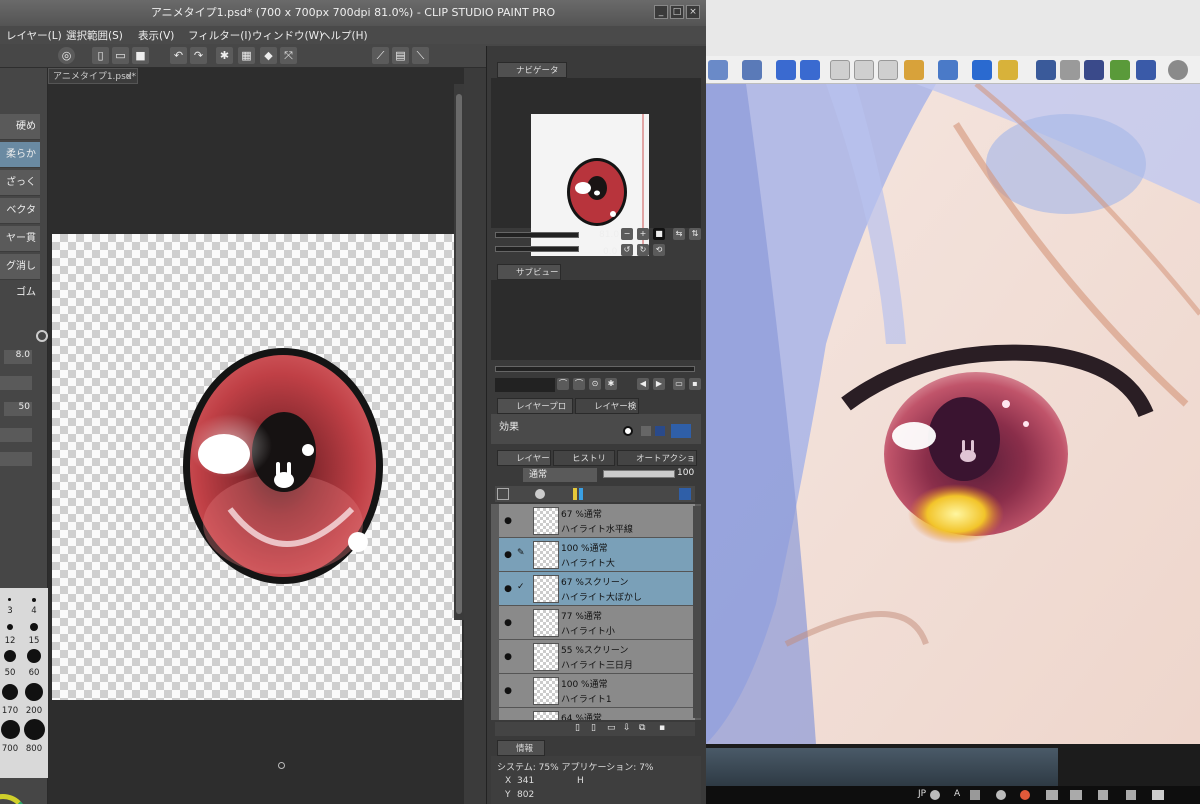 The height and width of the screenshot is (804, 1200). I want to click on forward-arrow-icon, so click(810, 70).